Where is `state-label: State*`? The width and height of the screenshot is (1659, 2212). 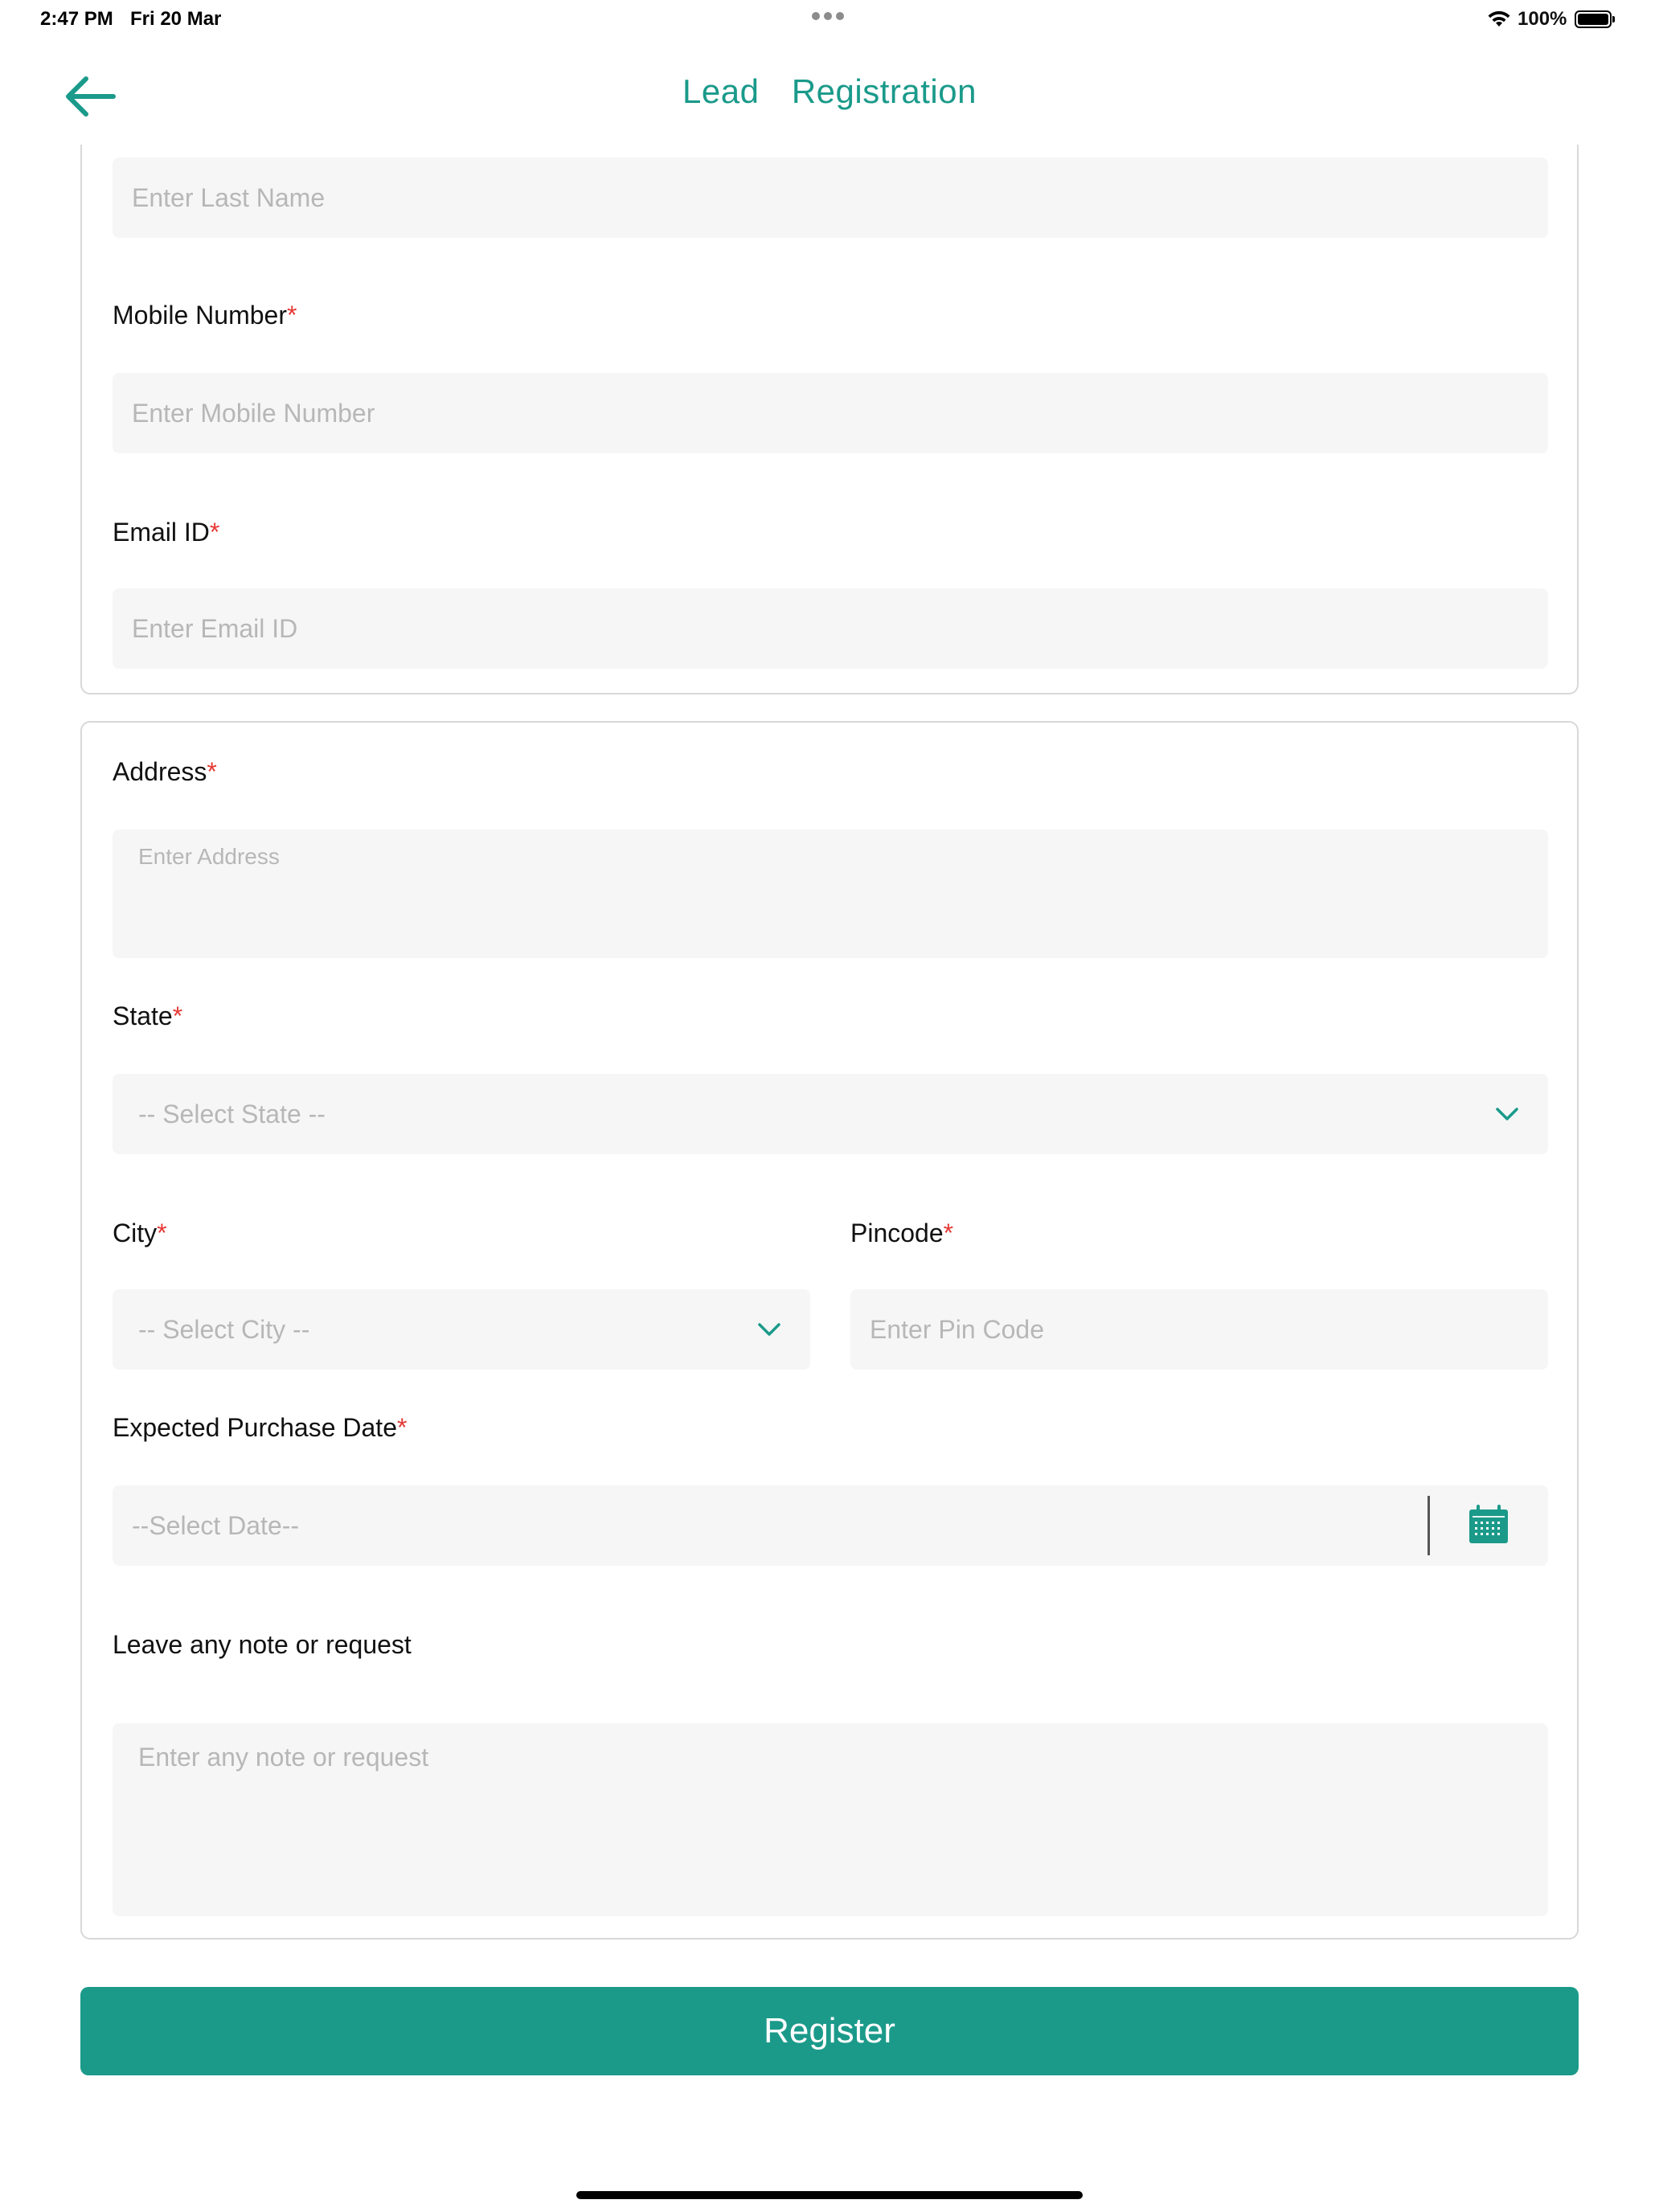
state-label: State* is located at coordinates (147, 1016).